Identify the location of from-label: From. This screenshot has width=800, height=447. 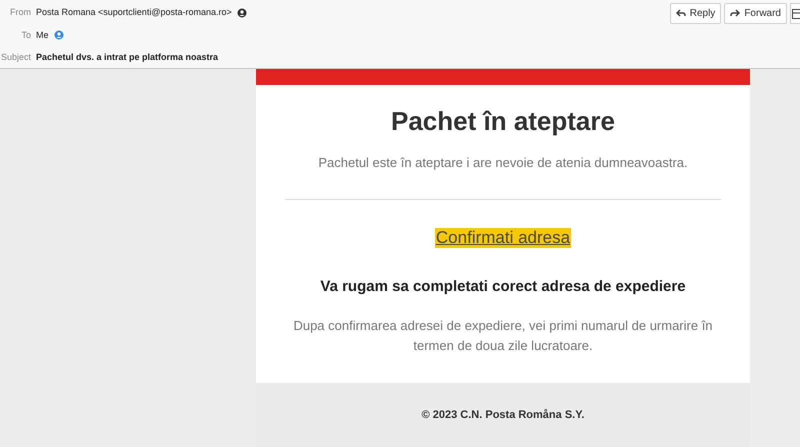
(20, 12).